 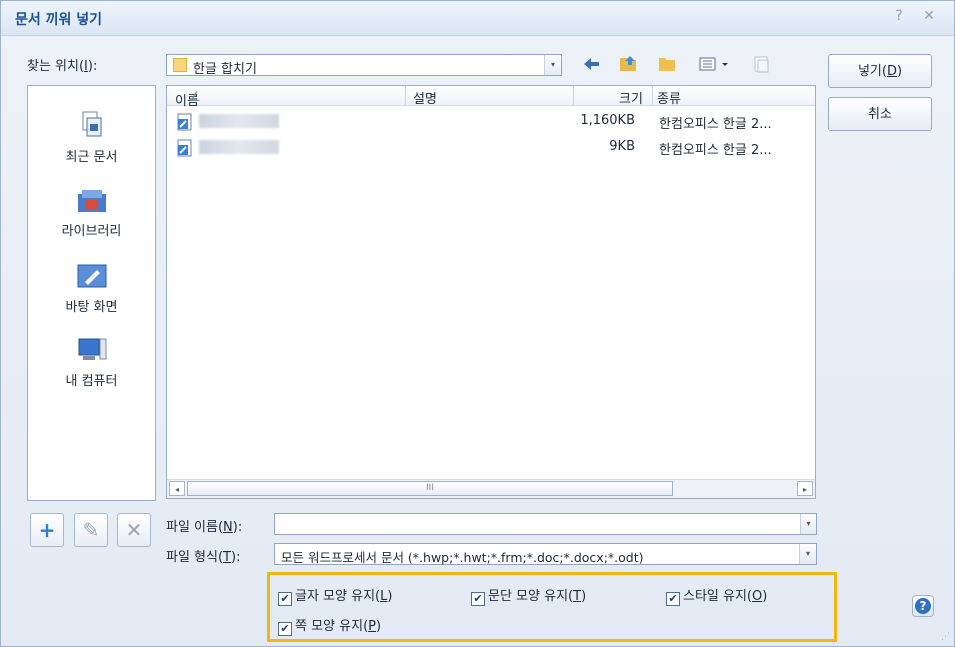 I want to click on recent-documents-icon, so click(x=91, y=124).